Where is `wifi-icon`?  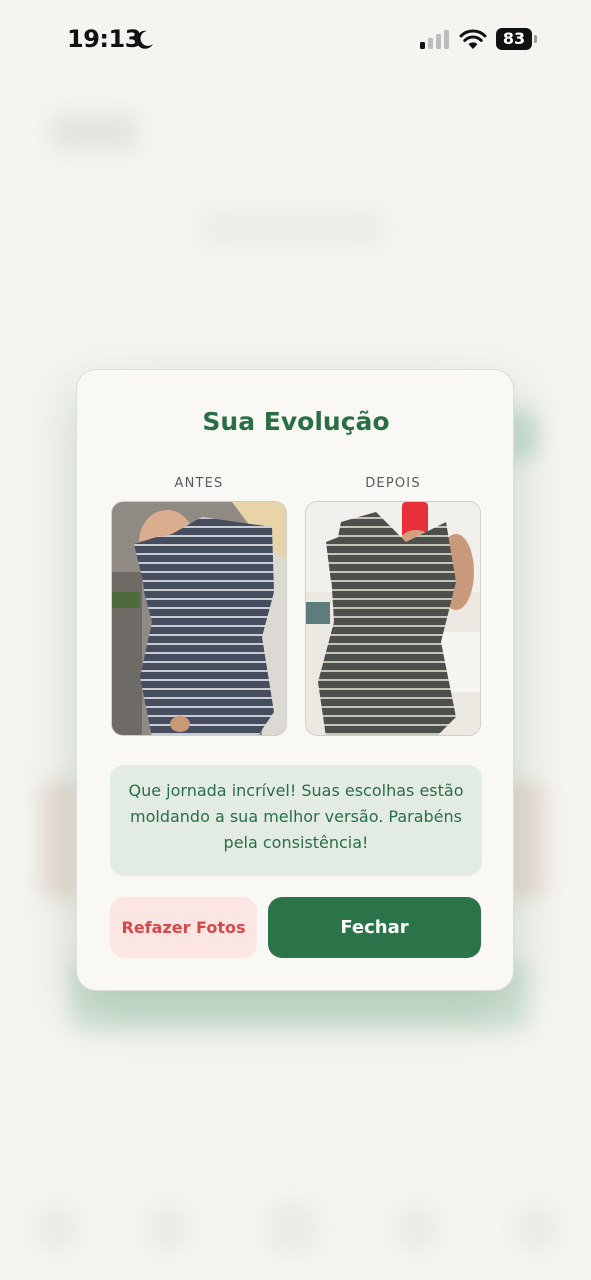 wifi-icon is located at coordinates (473, 39).